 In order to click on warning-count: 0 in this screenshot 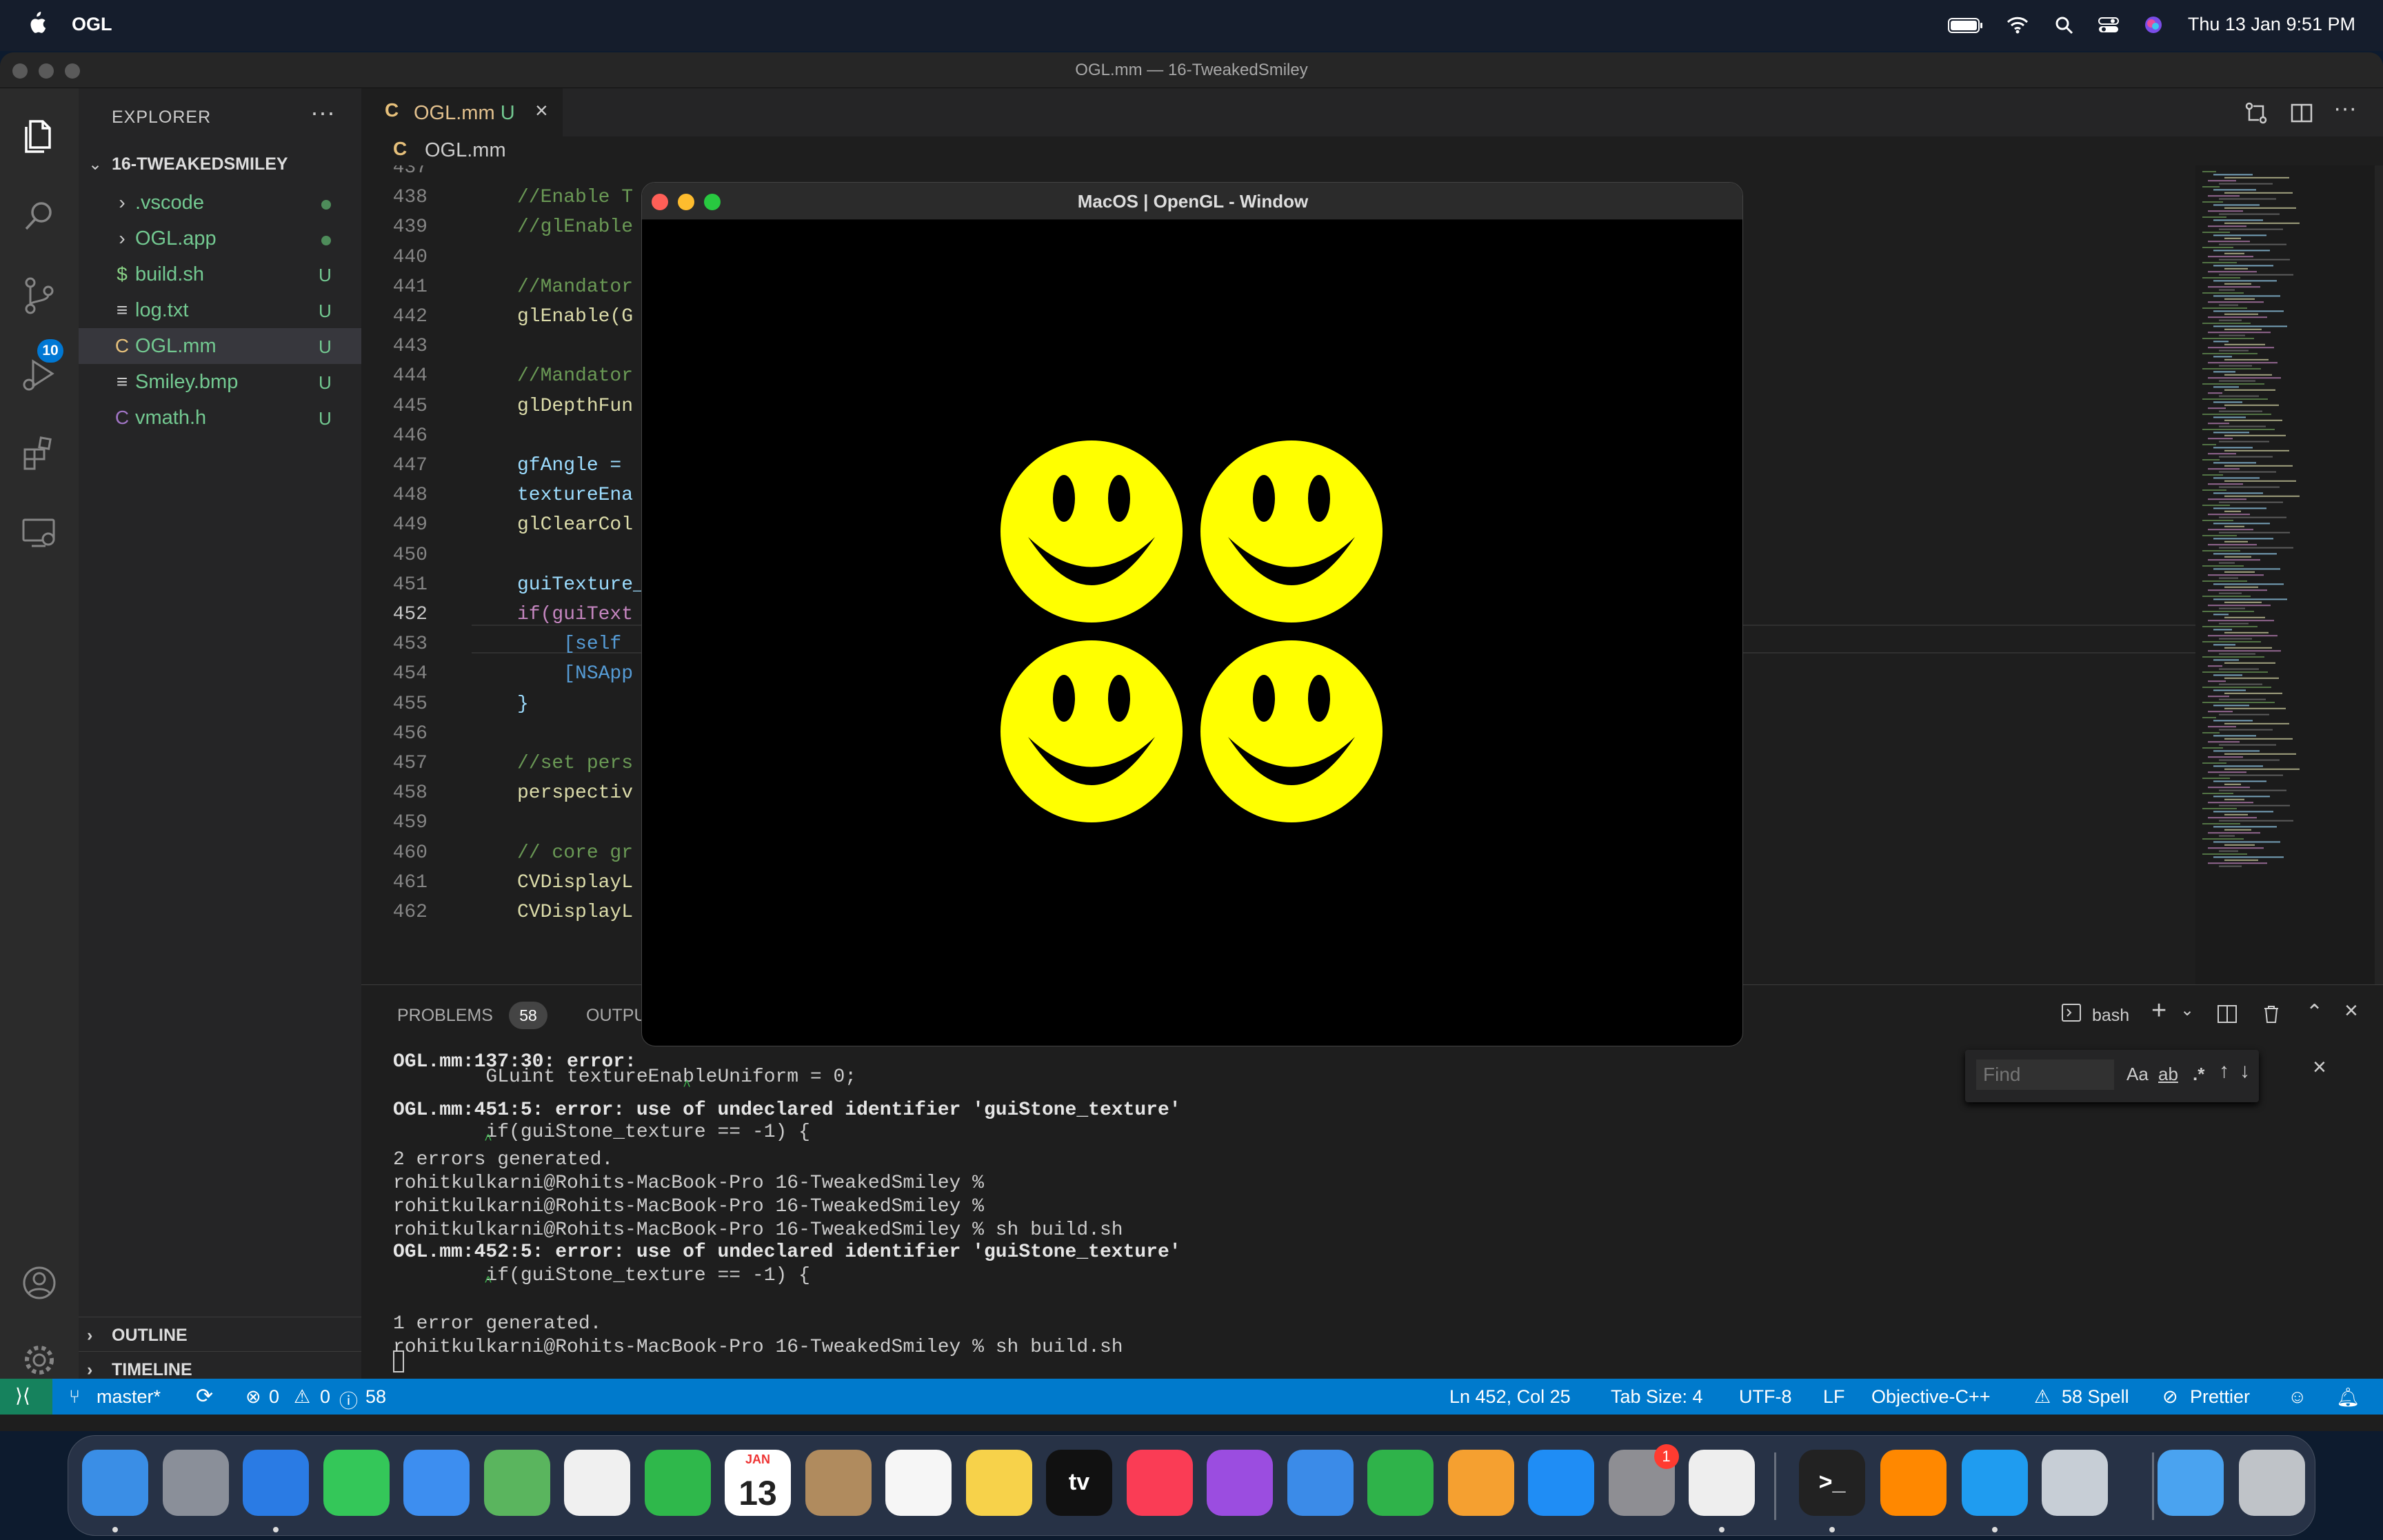, I will do `click(325, 1397)`.